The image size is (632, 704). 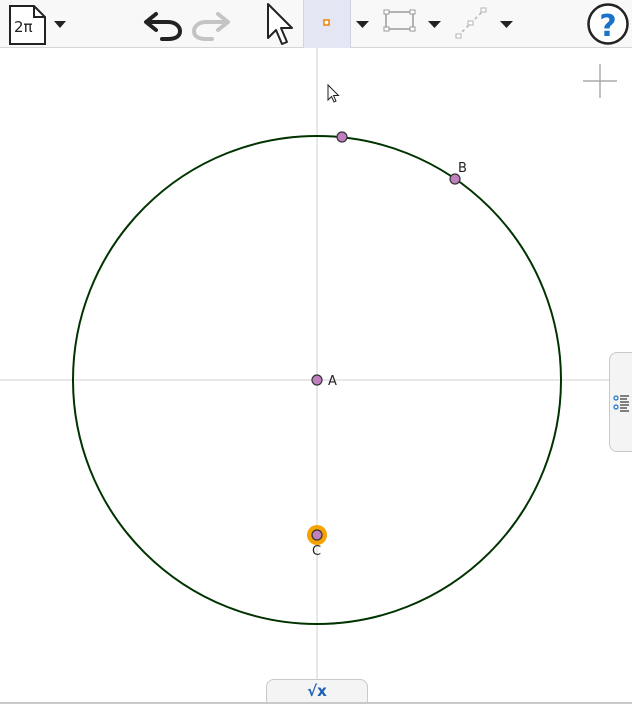 I want to click on segment-tool, so click(x=472, y=24).